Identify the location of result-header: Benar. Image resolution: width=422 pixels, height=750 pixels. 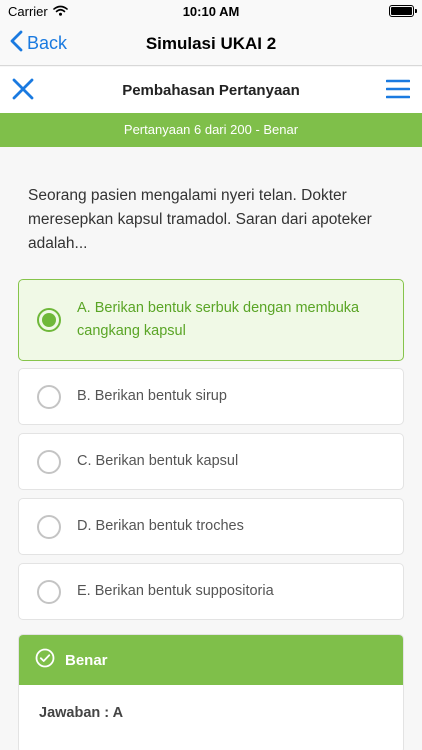
(211, 660).